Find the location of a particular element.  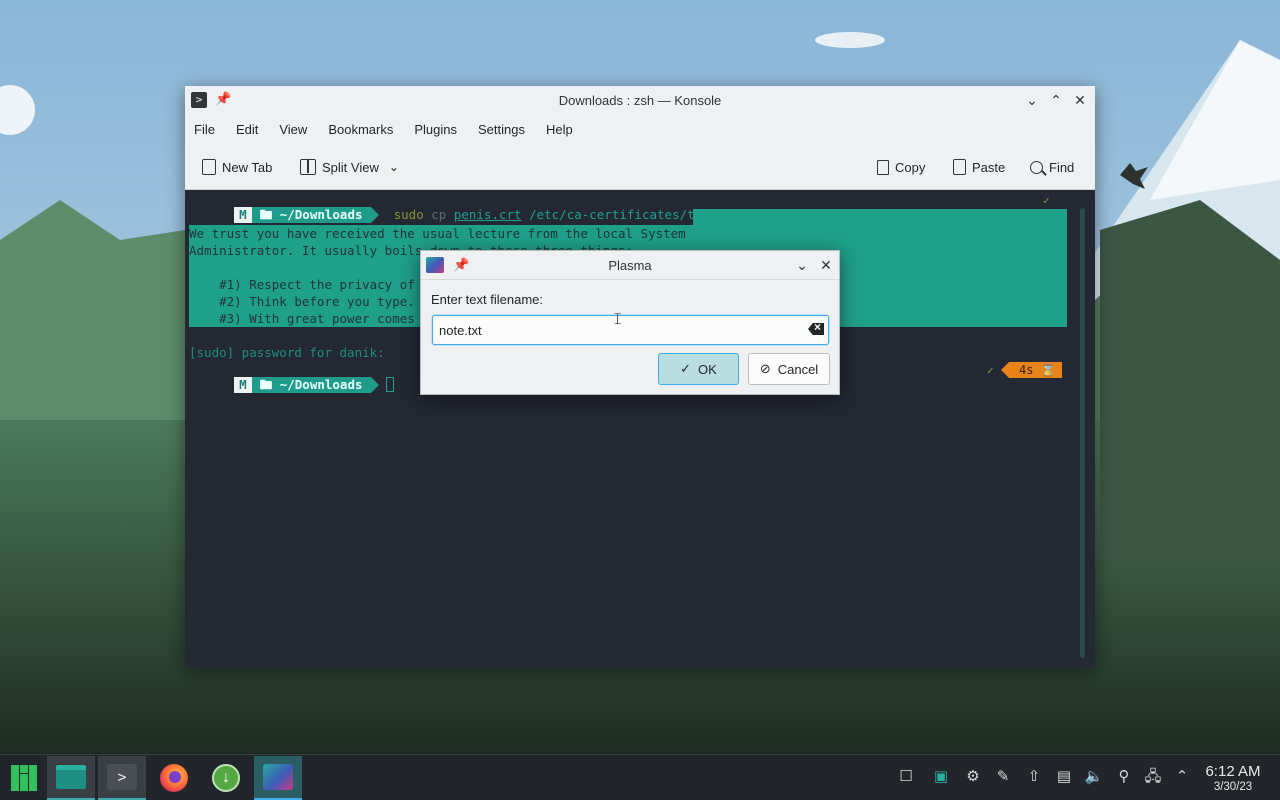

taskbar-firefox is located at coordinates (174, 778).